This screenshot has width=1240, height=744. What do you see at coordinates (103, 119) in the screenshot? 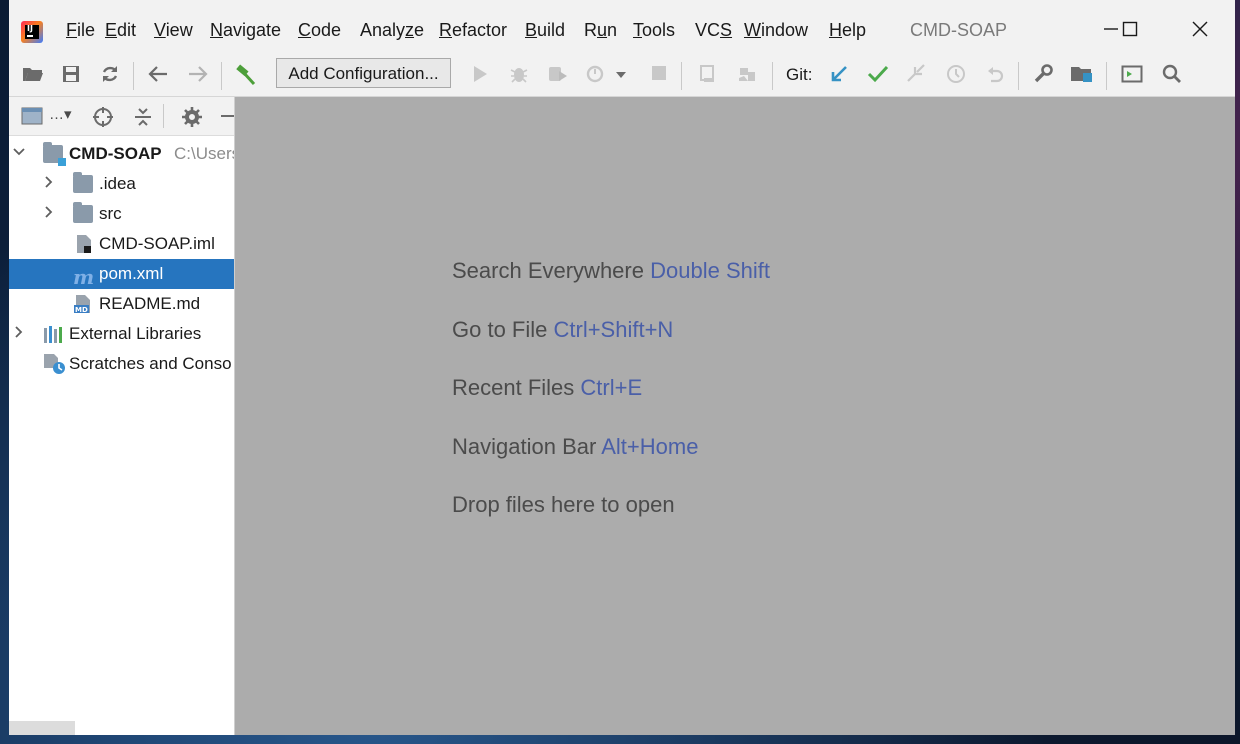
I see `locate-crosshair-icon` at bounding box center [103, 119].